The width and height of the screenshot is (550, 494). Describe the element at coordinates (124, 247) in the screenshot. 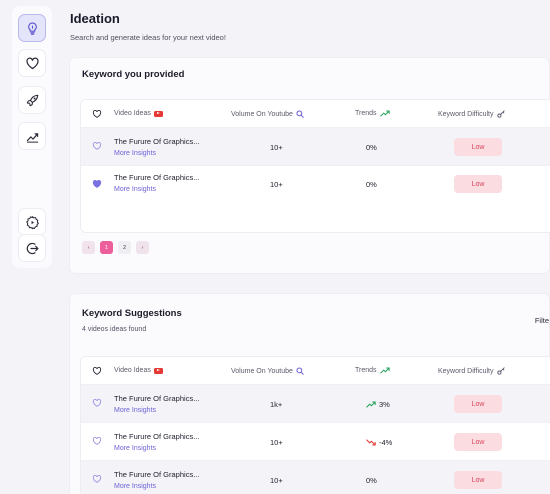

I see `pagination-page-2: 2` at that location.